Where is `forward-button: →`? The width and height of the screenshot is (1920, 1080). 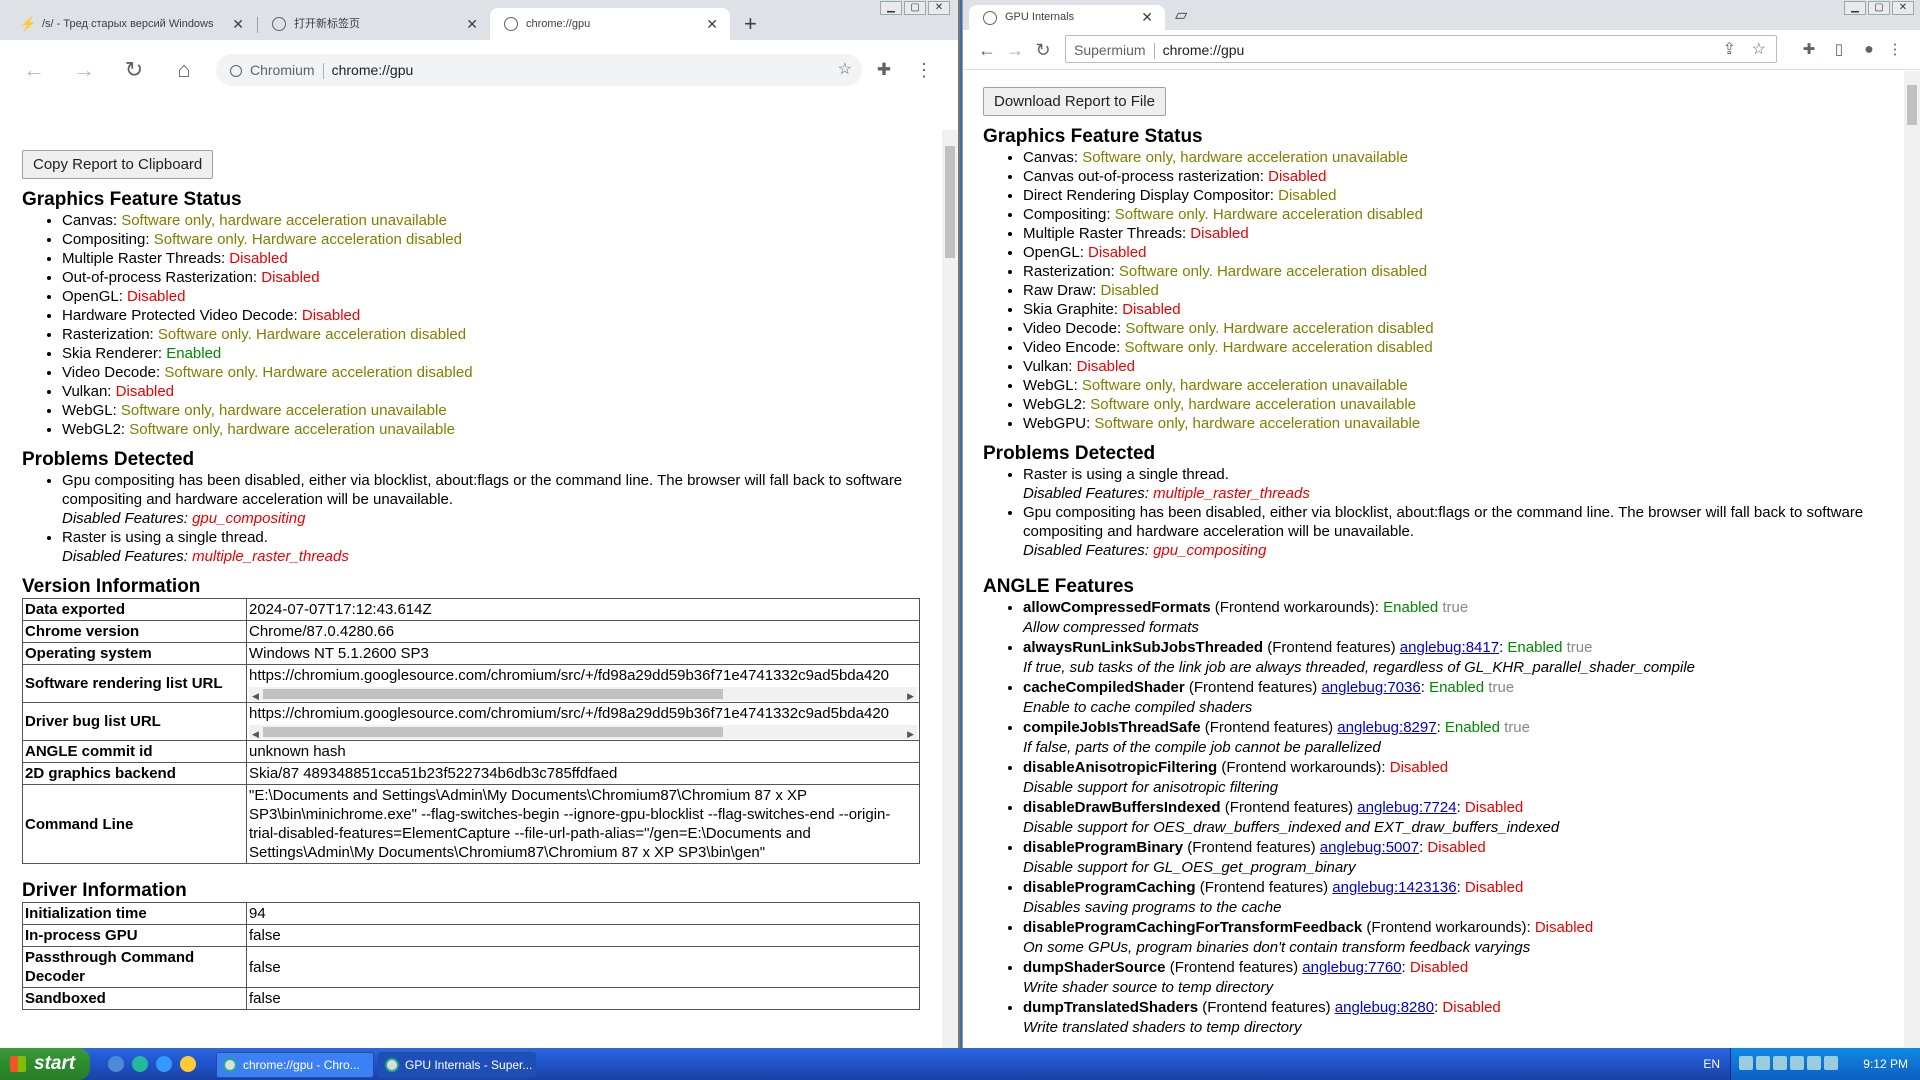
forward-button: → is located at coordinates (84, 70).